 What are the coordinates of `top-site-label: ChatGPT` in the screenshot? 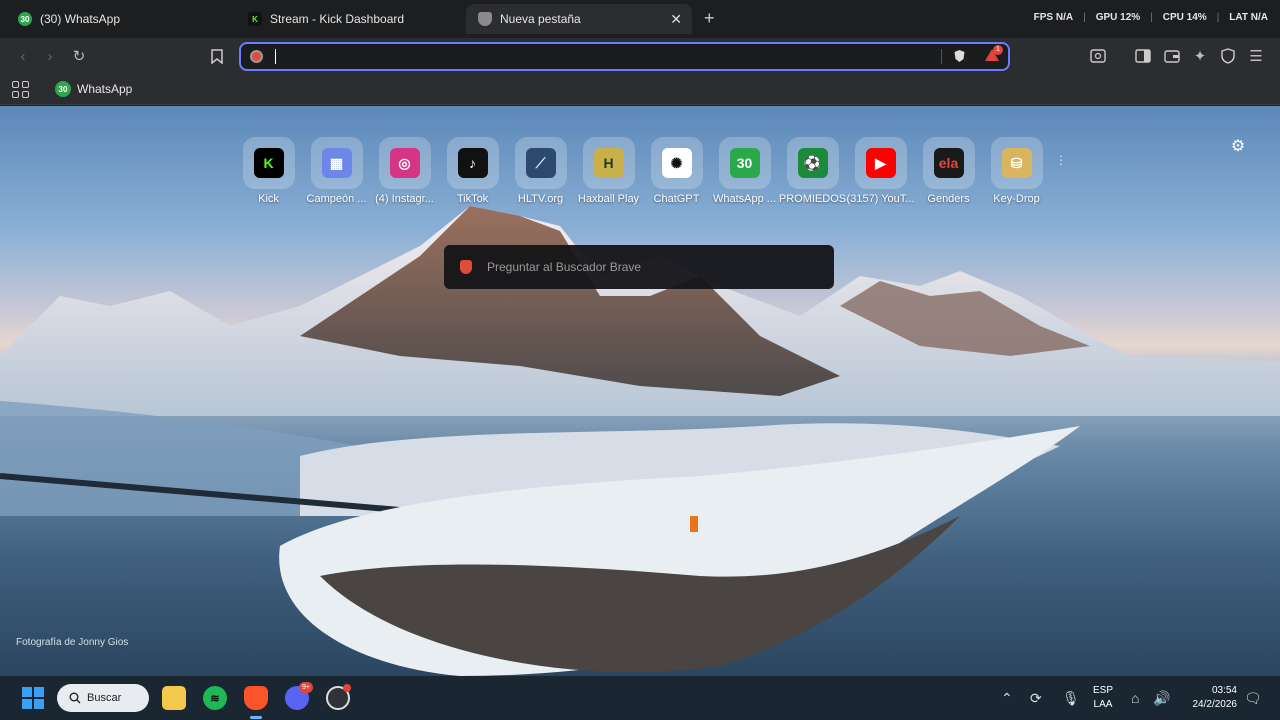 It's located at (676, 199).